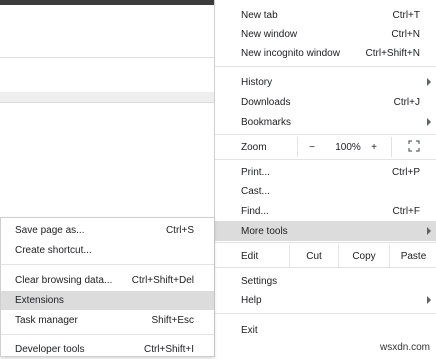 The width and height of the screenshot is (436, 359). Describe the element at coordinates (325, 330) in the screenshot. I see `menu-item-exit: Exit` at that location.